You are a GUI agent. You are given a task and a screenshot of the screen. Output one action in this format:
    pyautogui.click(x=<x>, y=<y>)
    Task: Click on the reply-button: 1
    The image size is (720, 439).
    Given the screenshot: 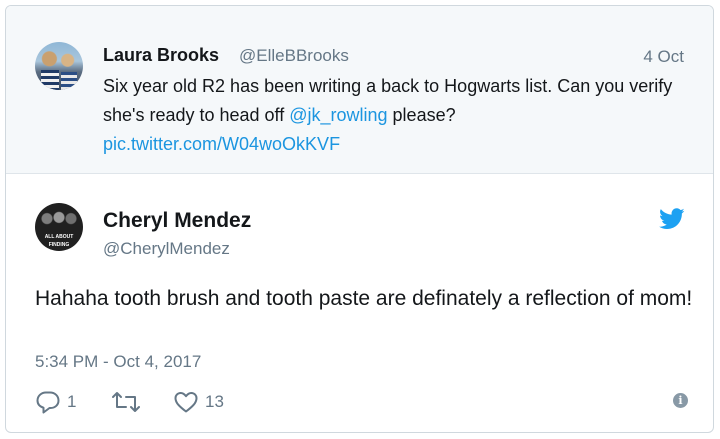 What is the action you would take?
    pyautogui.click(x=55, y=402)
    